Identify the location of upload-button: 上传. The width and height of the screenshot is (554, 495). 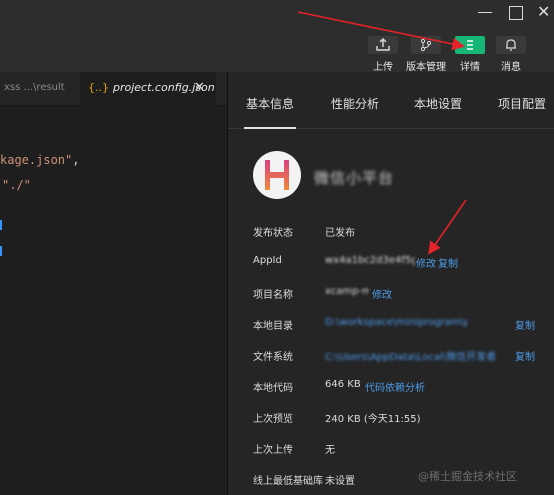
(383, 54).